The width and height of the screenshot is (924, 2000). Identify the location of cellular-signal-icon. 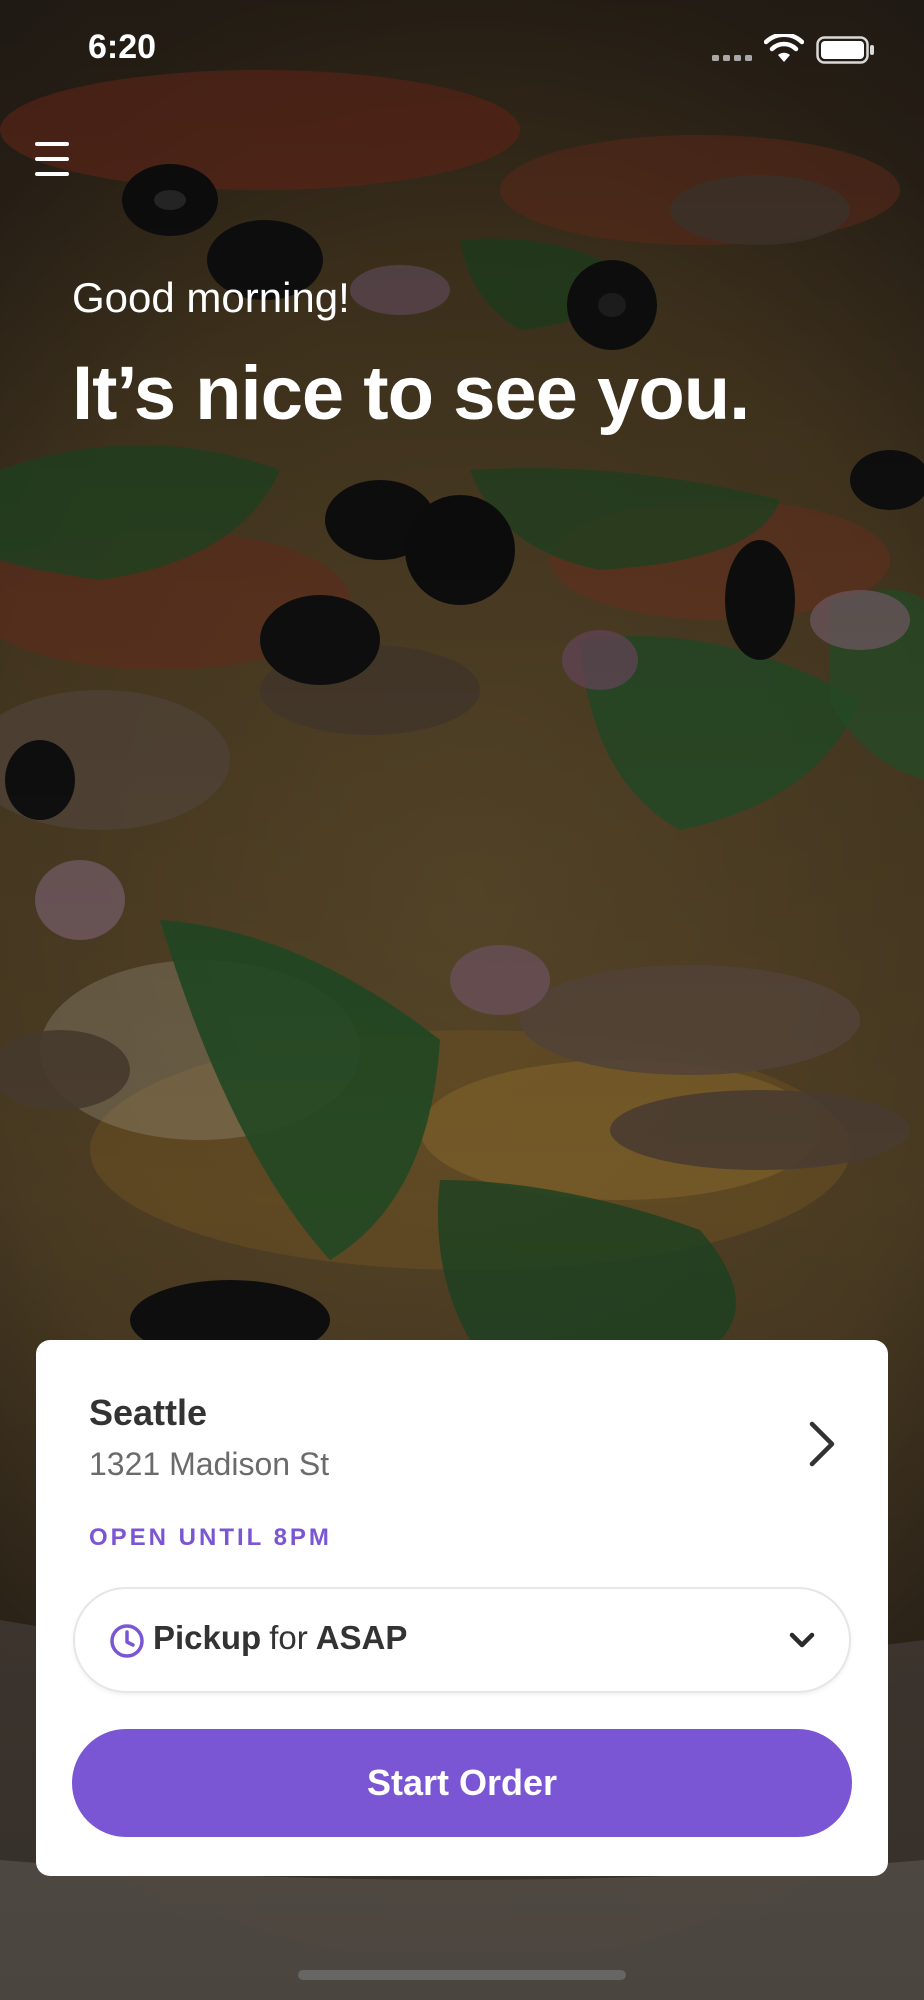
(732, 58).